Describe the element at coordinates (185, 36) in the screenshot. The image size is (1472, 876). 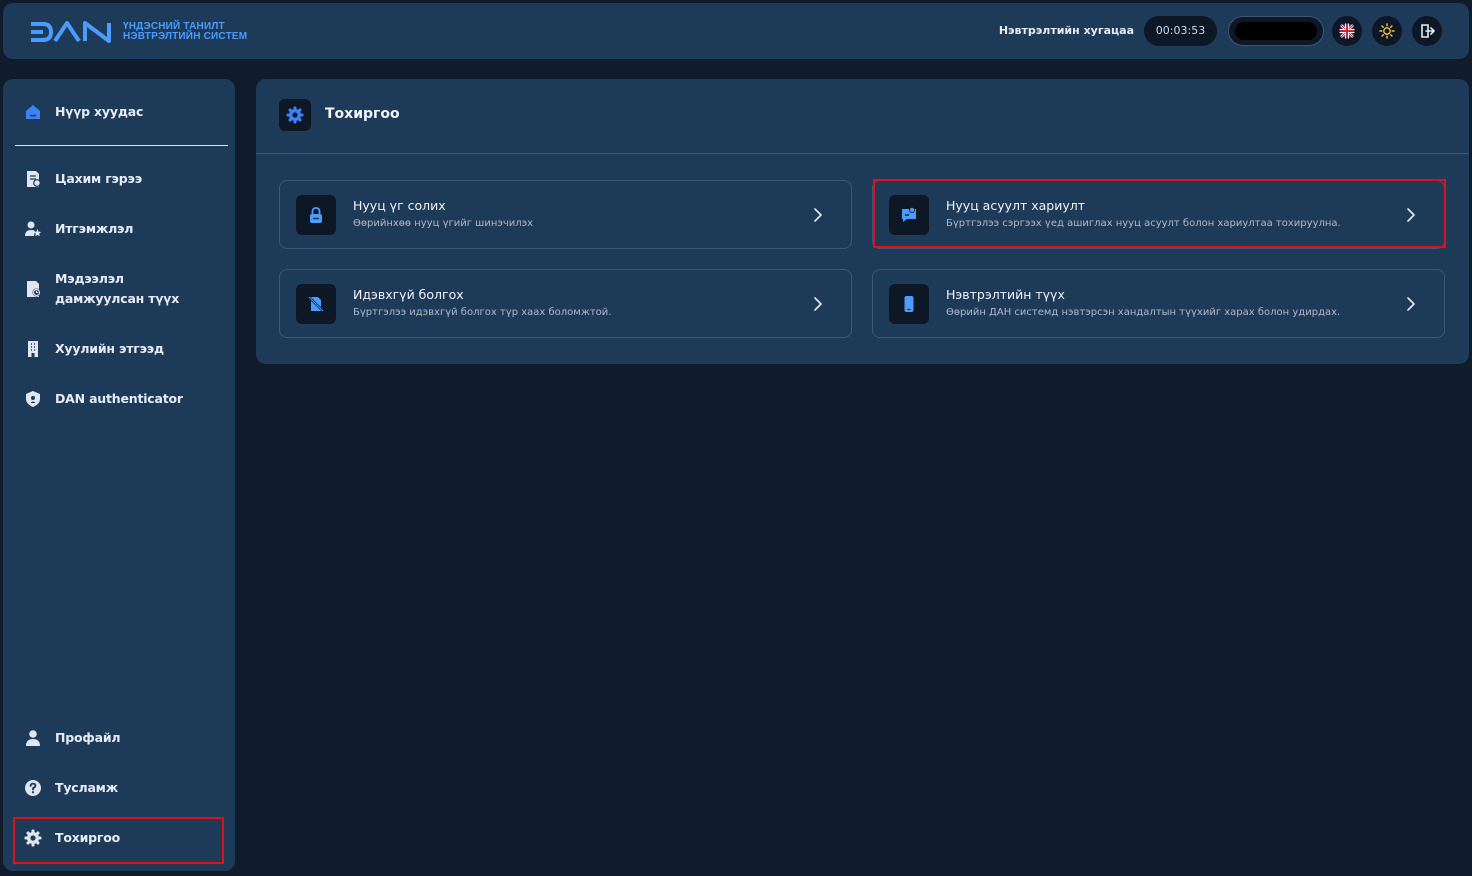
I see `logo-subtitle-line2: НЭВТРЭЛТИЙН СИСТЕМ` at that location.